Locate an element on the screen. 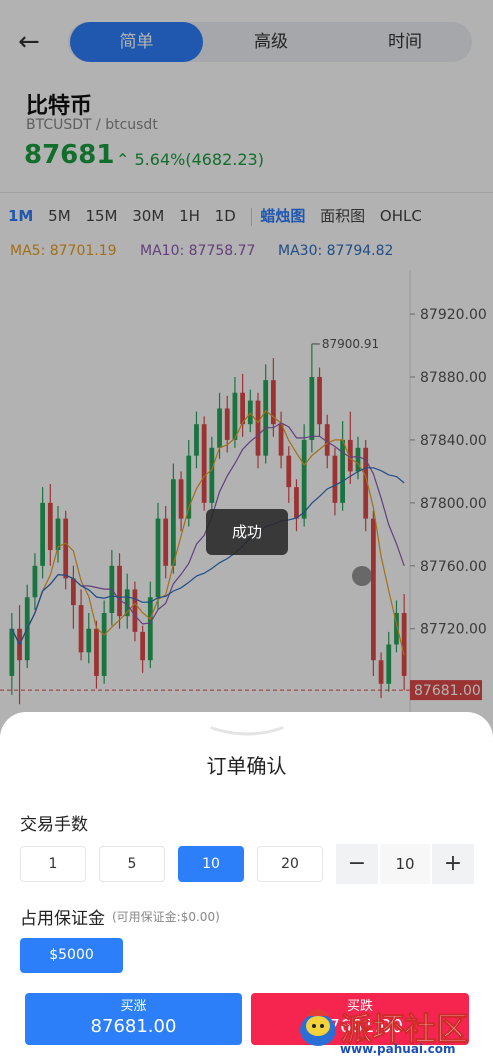  lot-option-5: 5 is located at coordinates (132, 864).